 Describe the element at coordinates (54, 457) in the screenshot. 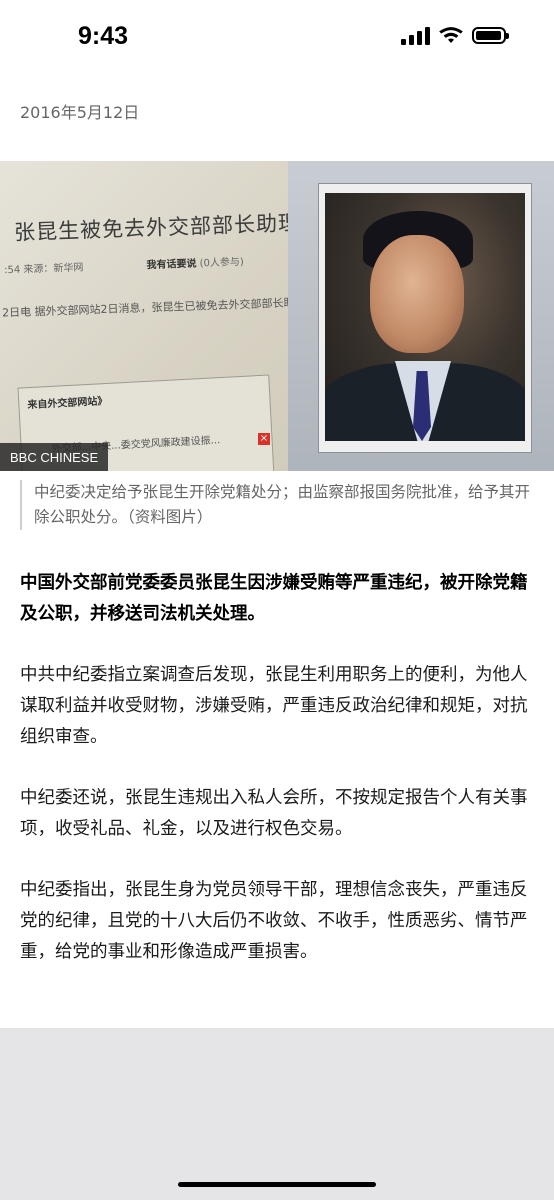

I see `photo-credit-badge: BBC CHINESE` at that location.